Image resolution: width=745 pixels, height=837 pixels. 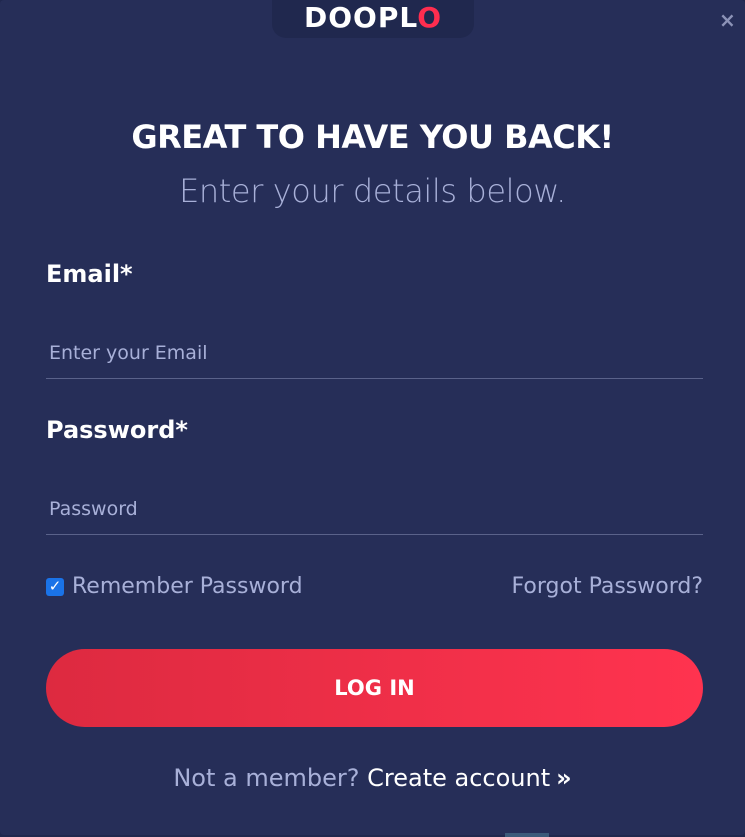 I want to click on brand-logo: DOOPLO, so click(x=373, y=18).